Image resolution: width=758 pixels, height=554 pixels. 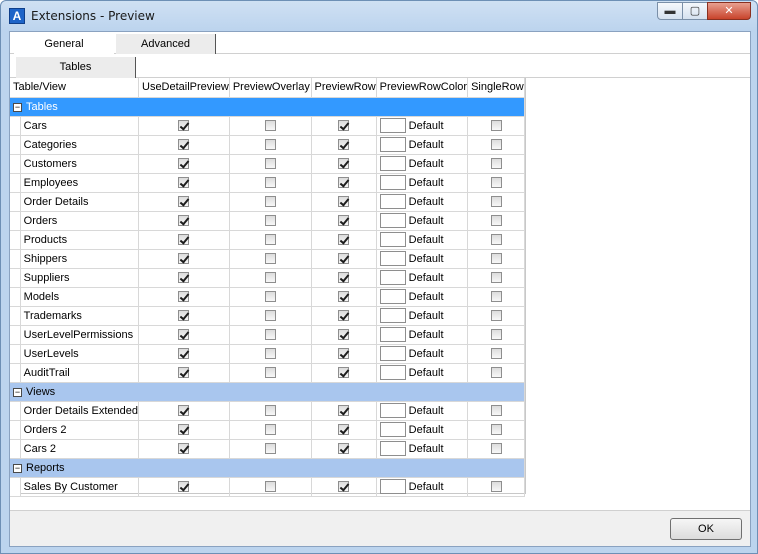 What do you see at coordinates (267, 430) in the screenshot?
I see `table-row: Orders 2 Default` at bounding box center [267, 430].